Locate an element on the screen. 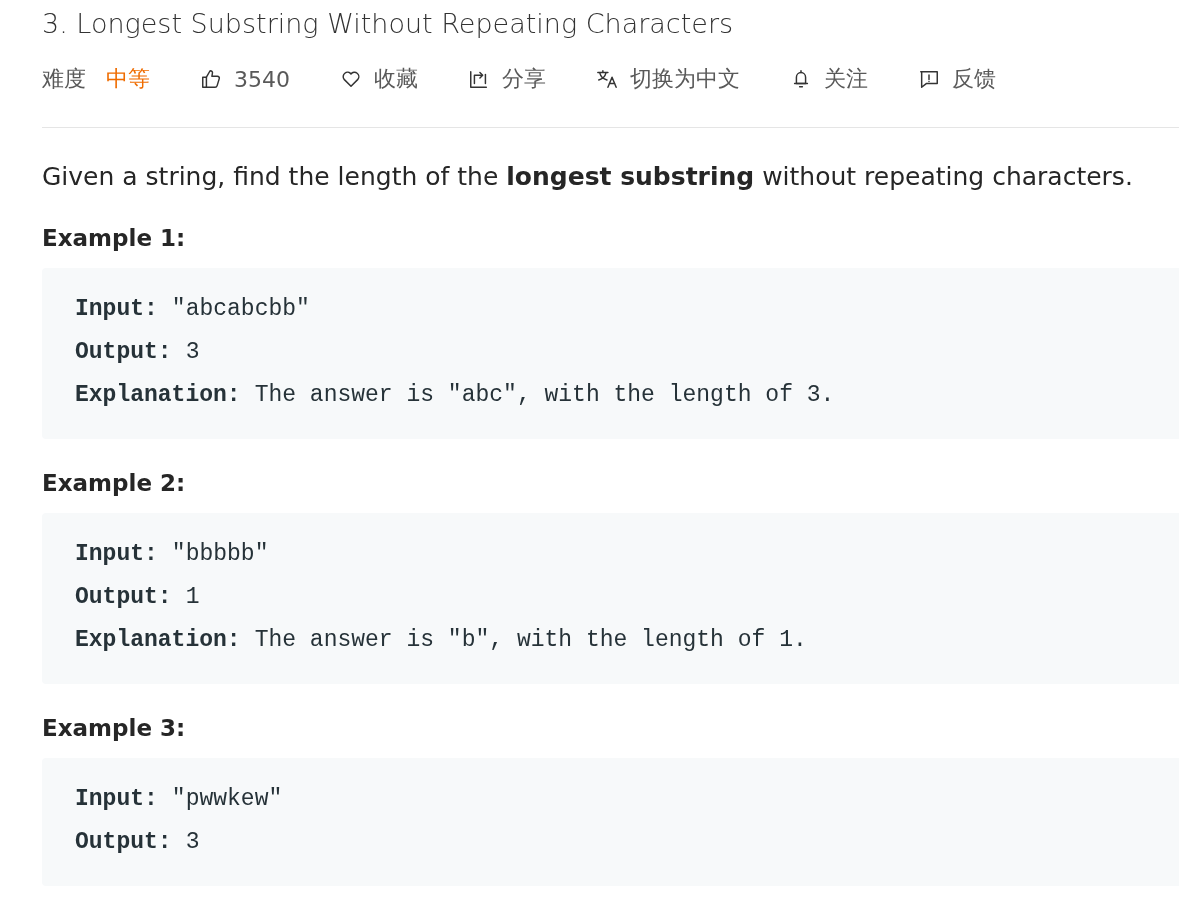 This screenshot has width=1179, height=922. example-heading: Example 3: is located at coordinates (114, 728).